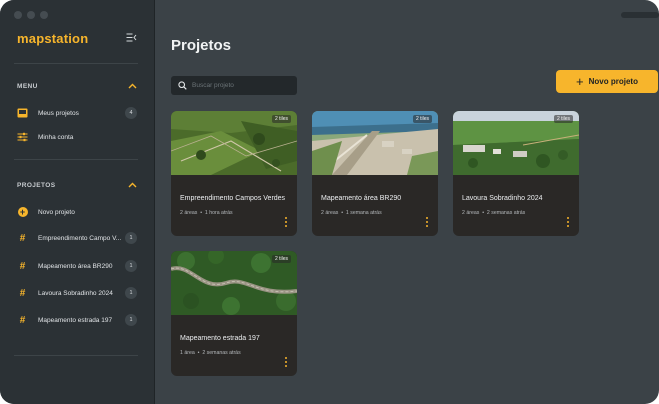 This screenshot has height=404, width=659. Describe the element at coordinates (201, 45) in the screenshot. I see `page-title: Projetos` at that location.